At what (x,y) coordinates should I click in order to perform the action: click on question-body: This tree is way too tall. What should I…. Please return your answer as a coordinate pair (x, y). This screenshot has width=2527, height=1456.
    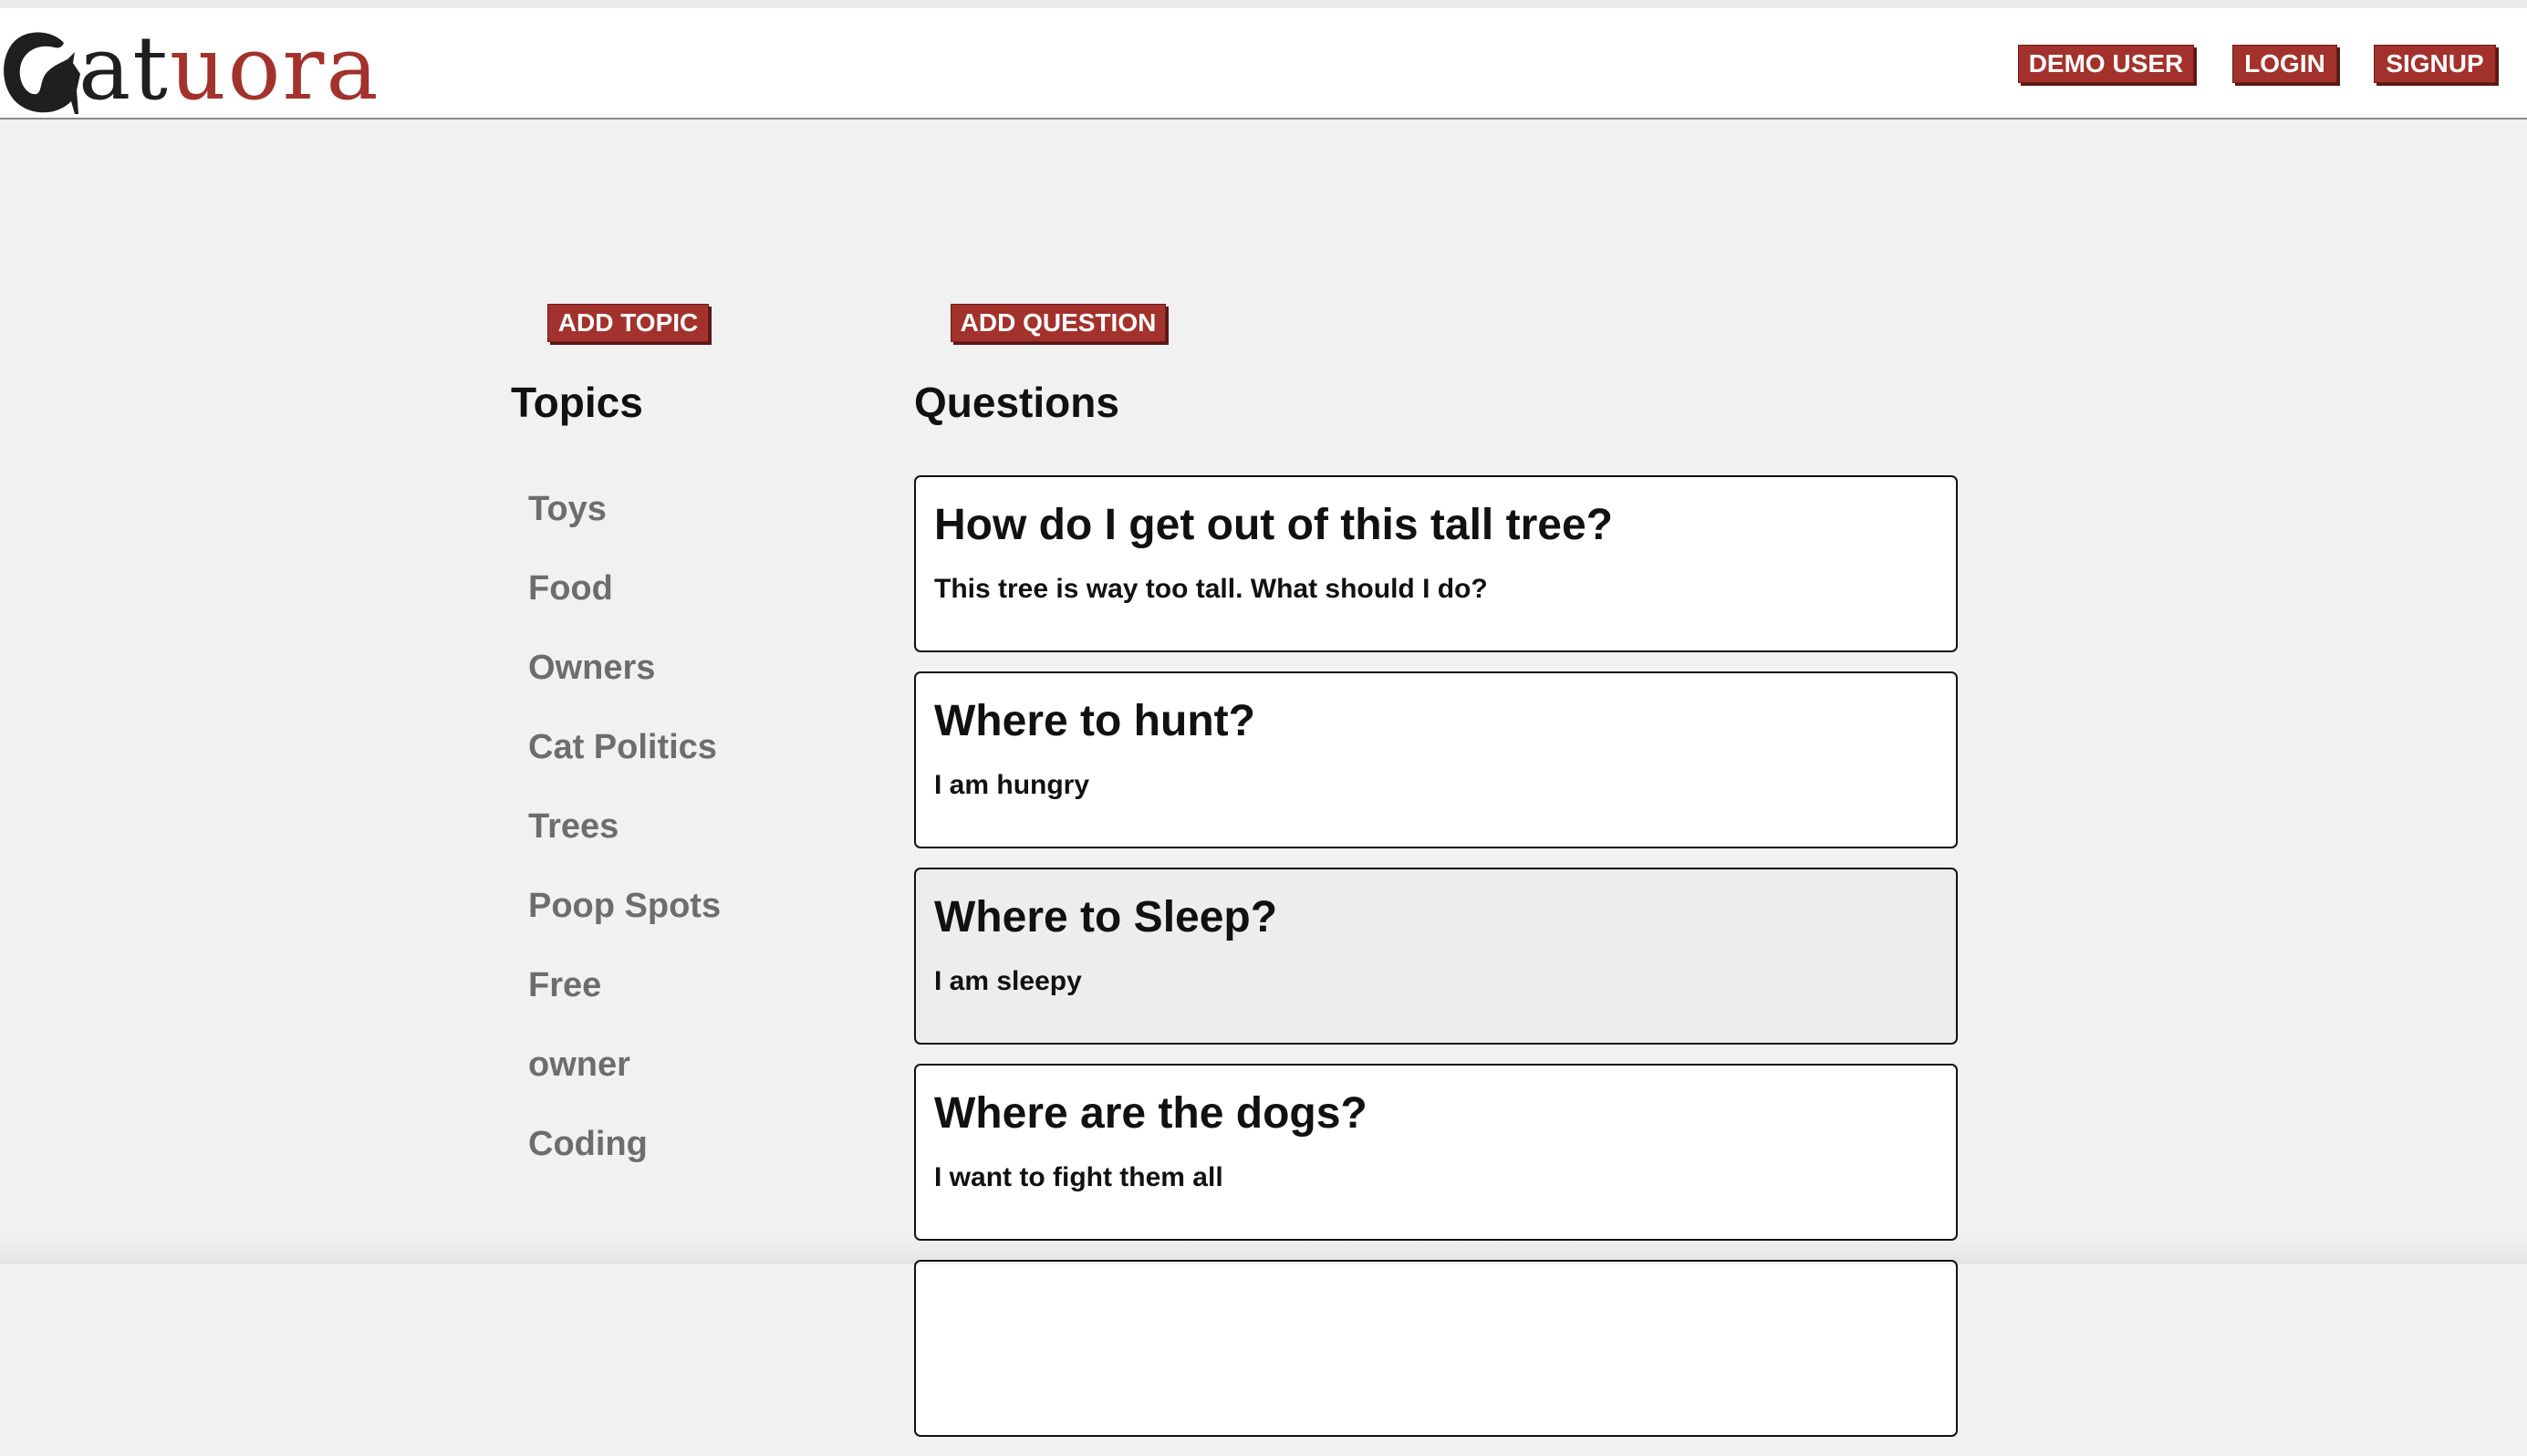
    Looking at the image, I should click on (1211, 589).